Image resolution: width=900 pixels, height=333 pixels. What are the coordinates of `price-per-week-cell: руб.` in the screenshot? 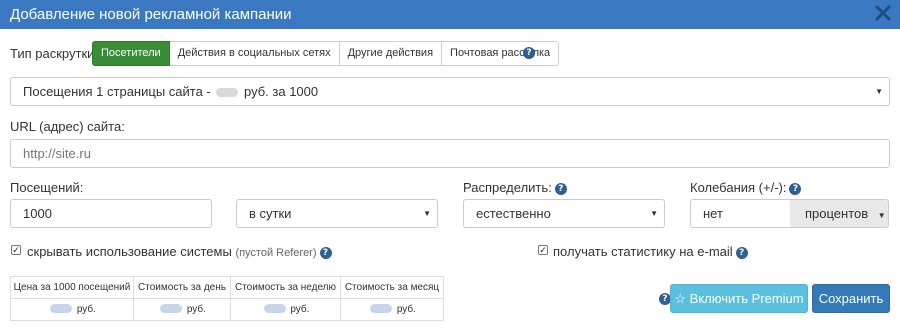 It's located at (285, 309).